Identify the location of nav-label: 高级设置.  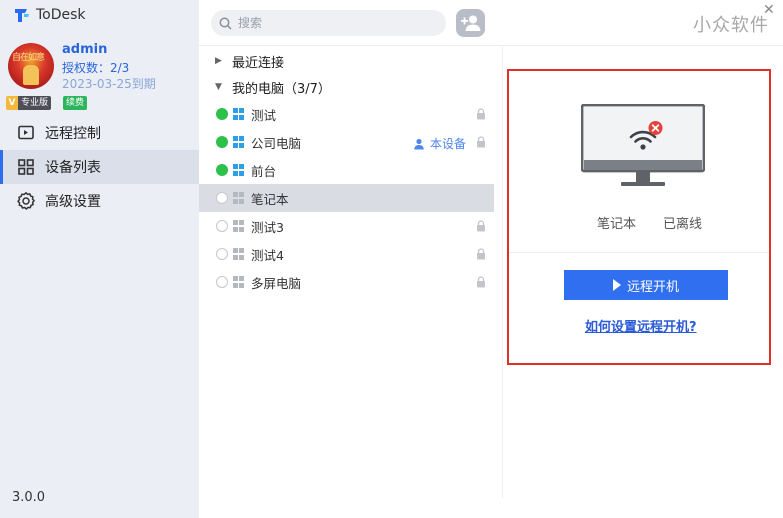
(73, 202).